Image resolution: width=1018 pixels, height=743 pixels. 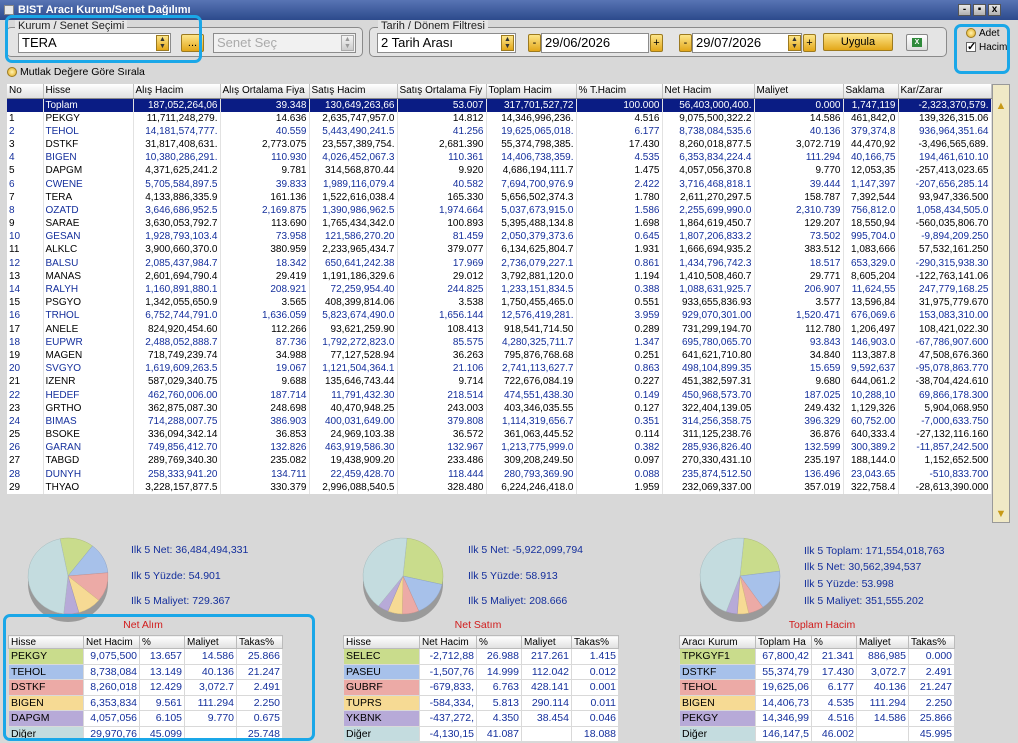 What do you see at coordinates (708, 197) in the screenshot?
I see `table-cell: 2,611,270,297.5` at bounding box center [708, 197].